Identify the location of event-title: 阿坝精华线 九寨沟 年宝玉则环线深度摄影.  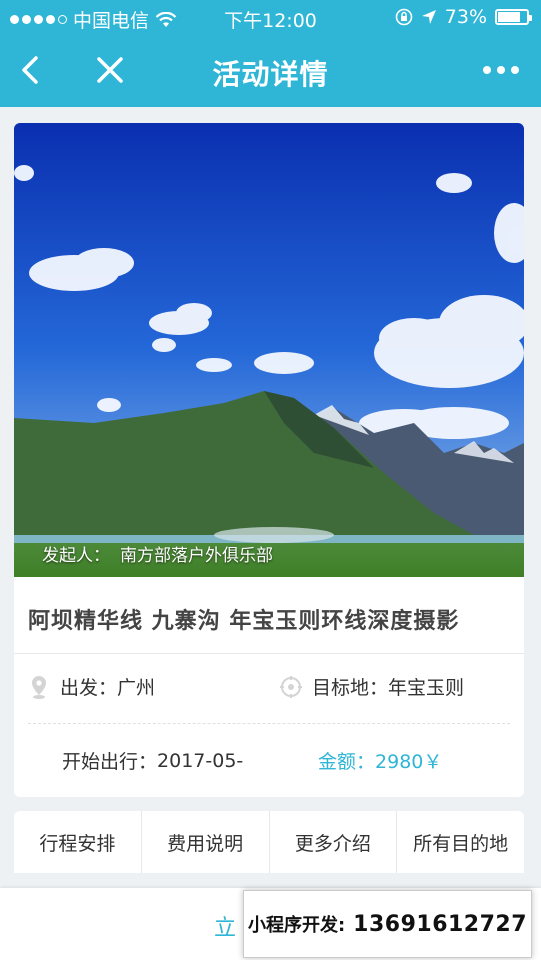
(244, 621).